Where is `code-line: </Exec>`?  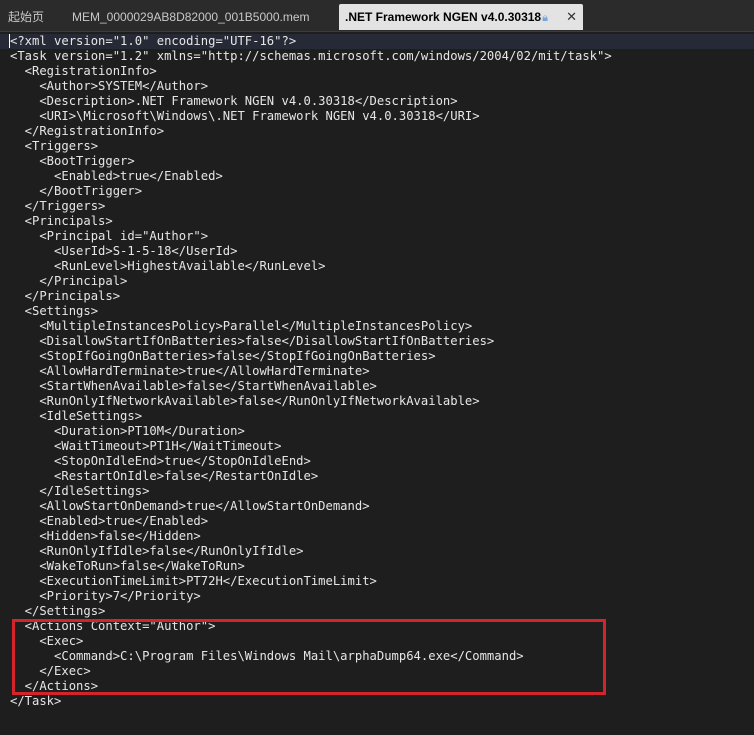
code-line: </Exec> is located at coordinates (50, 671).